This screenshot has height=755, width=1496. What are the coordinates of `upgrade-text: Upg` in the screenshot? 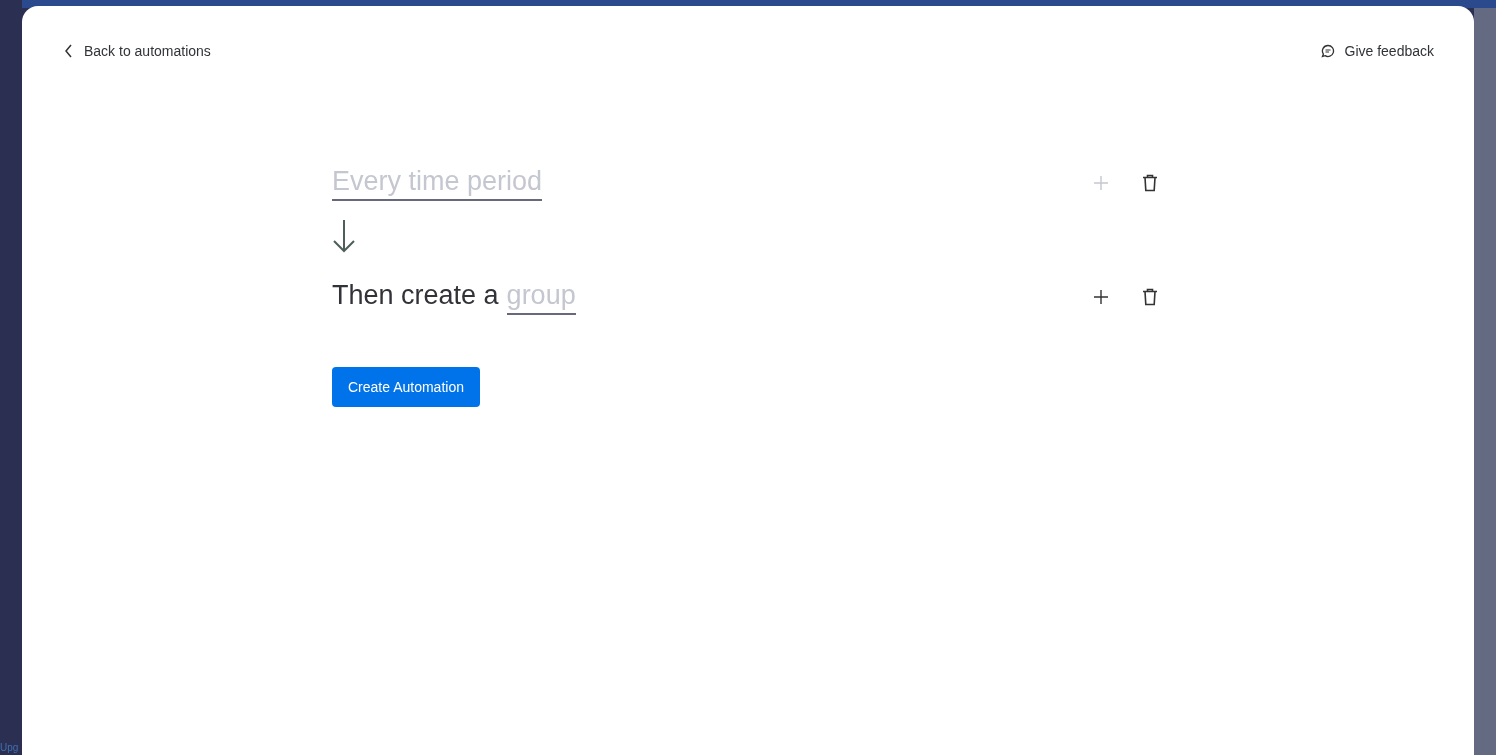 It's located at (9, 748).